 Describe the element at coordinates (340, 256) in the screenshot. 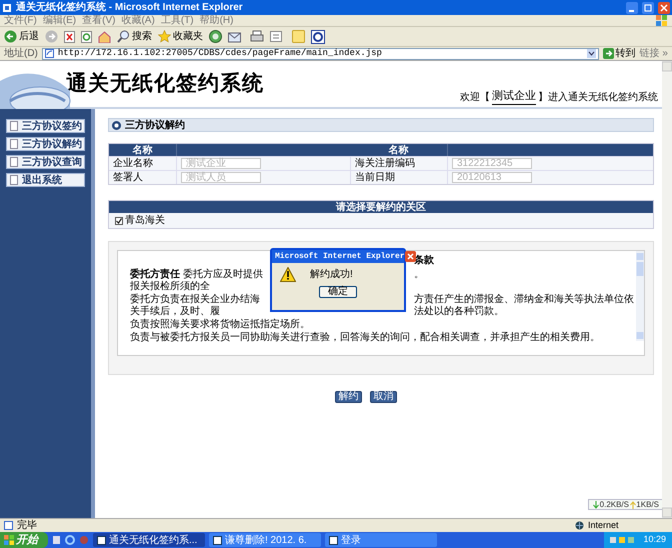

I see `dialog-title: Microsoft Internet Explorer` at that location.